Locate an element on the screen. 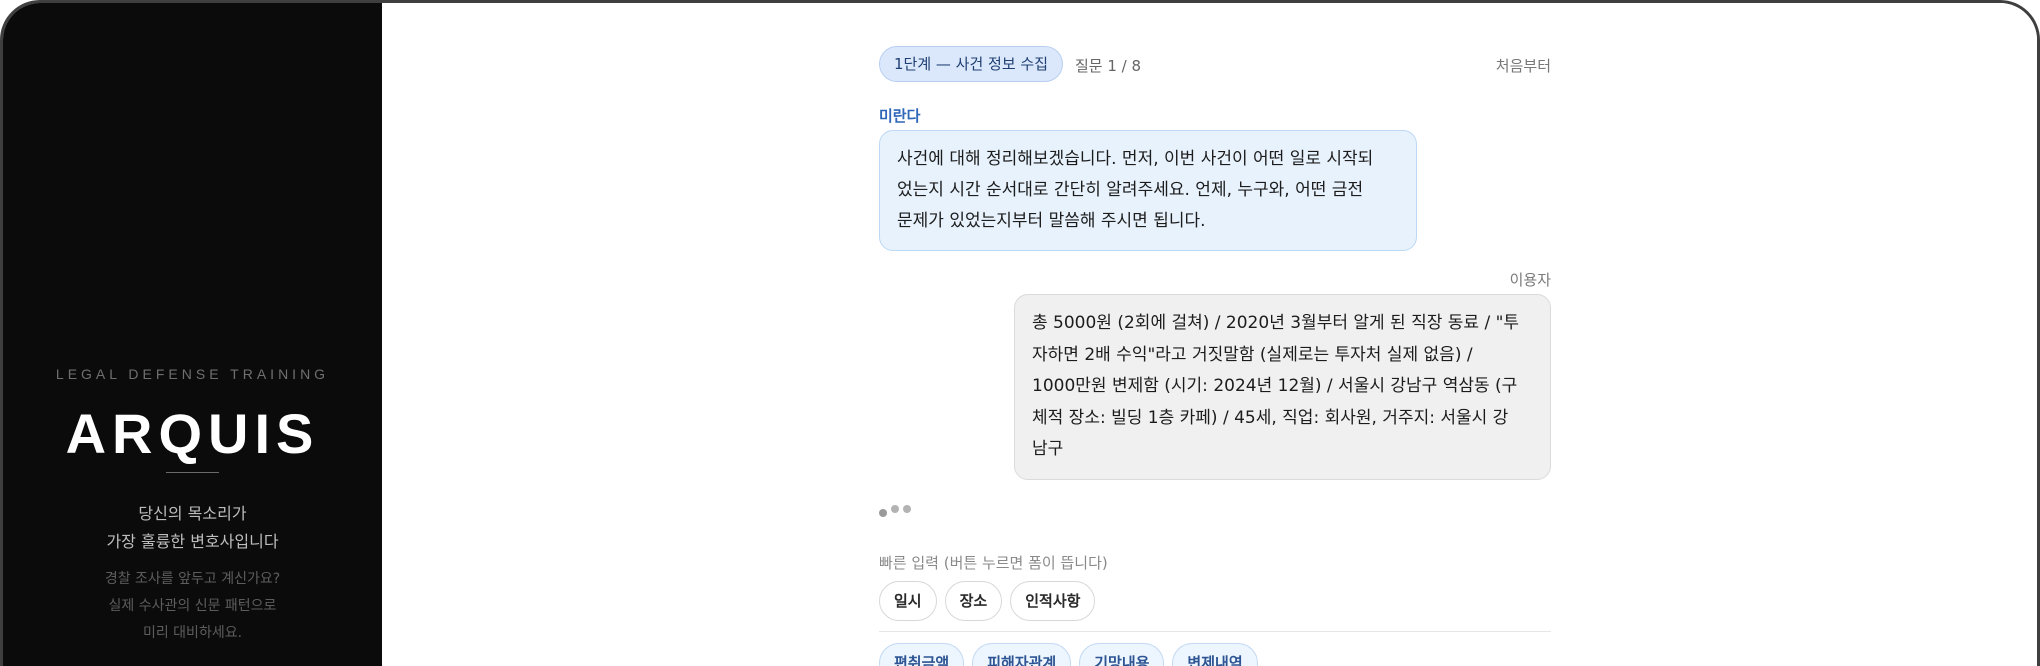 The width and height of the screenshot is (2040, 666). quick-chip-datetime: 일시 is located at coordinates (908, 601).